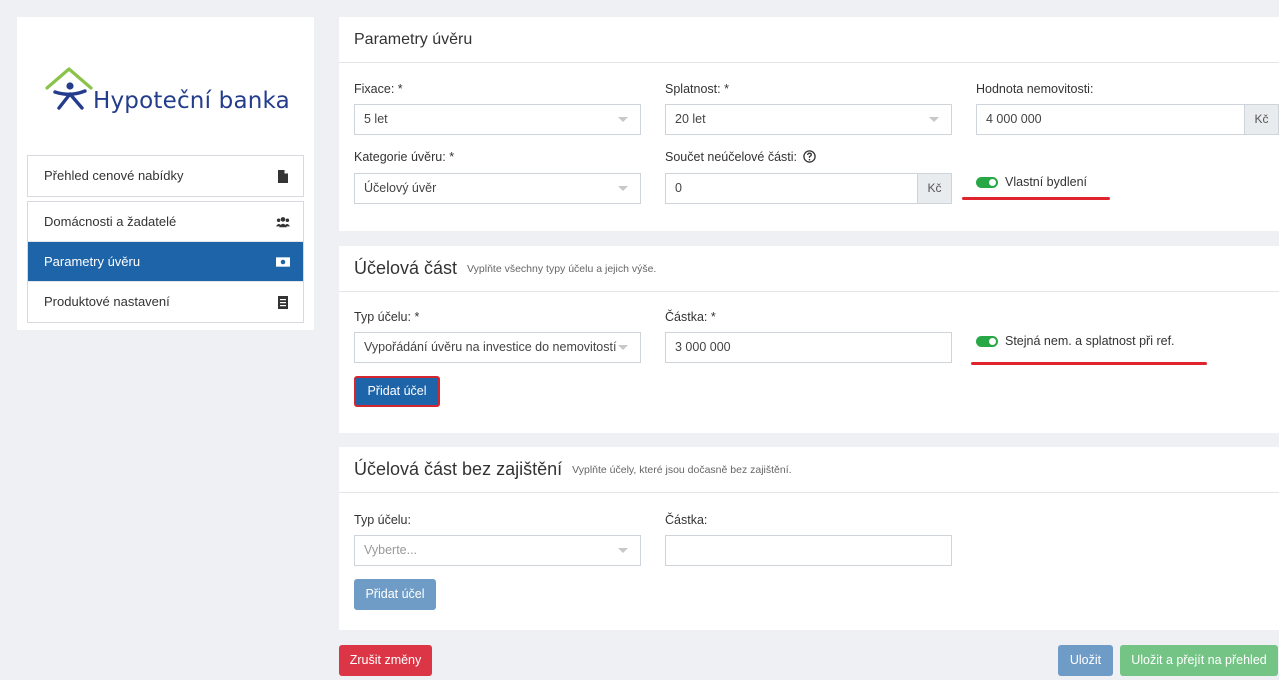  I want to click on card-title: Parametry úvěru, so click(413, 39).